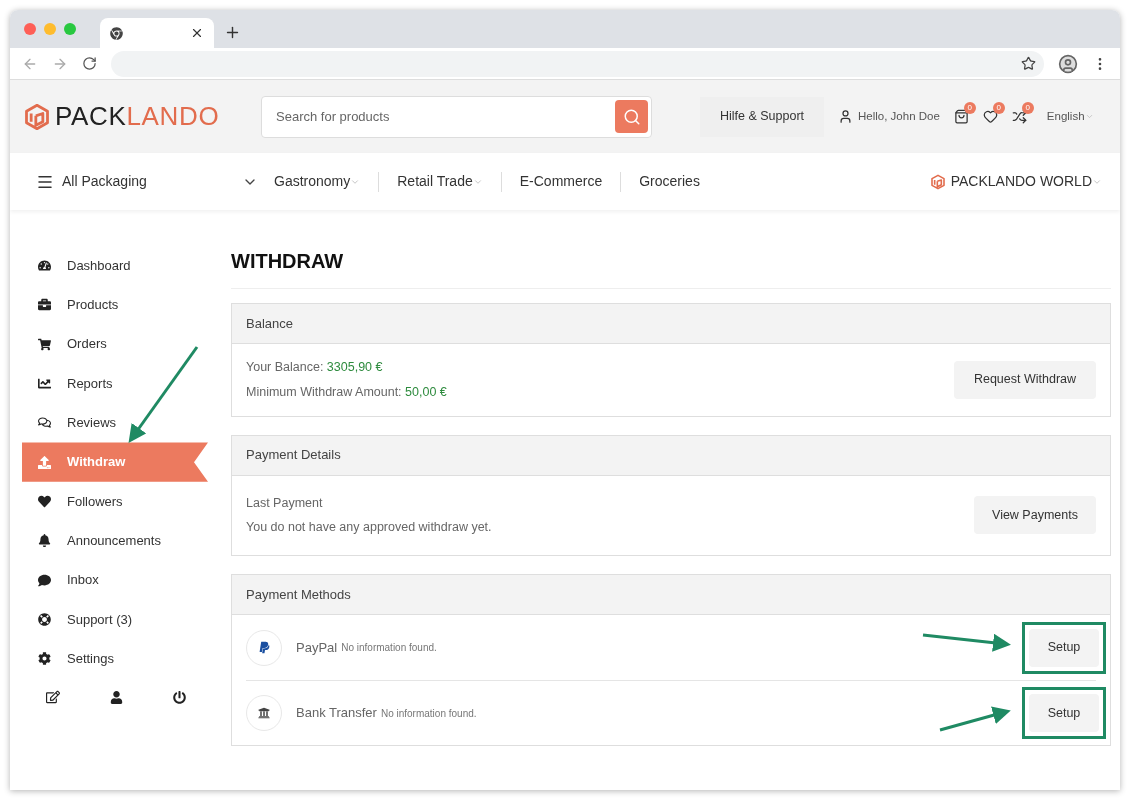 The height and width of the screenshot is (800, 1129). Describe the element at coordinates (115, 383) in the screenshot. I see `sidebar-item: Reports` at that location.